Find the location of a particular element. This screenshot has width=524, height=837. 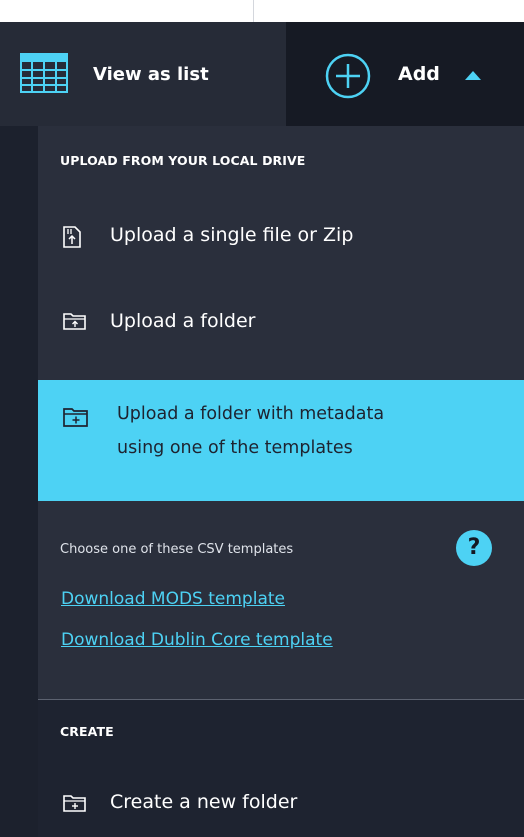

create-new-folder-item: Create a new folder is located at coordinates (281, 805).